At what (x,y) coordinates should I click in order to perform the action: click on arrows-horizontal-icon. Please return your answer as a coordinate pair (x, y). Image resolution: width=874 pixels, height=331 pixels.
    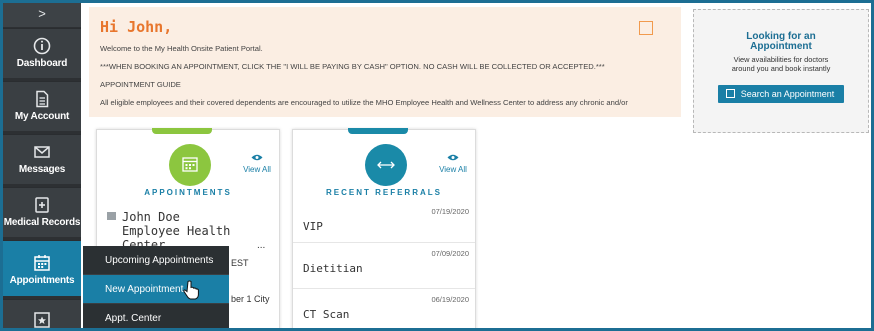
    Looking at the image, I should click on (386, 165).